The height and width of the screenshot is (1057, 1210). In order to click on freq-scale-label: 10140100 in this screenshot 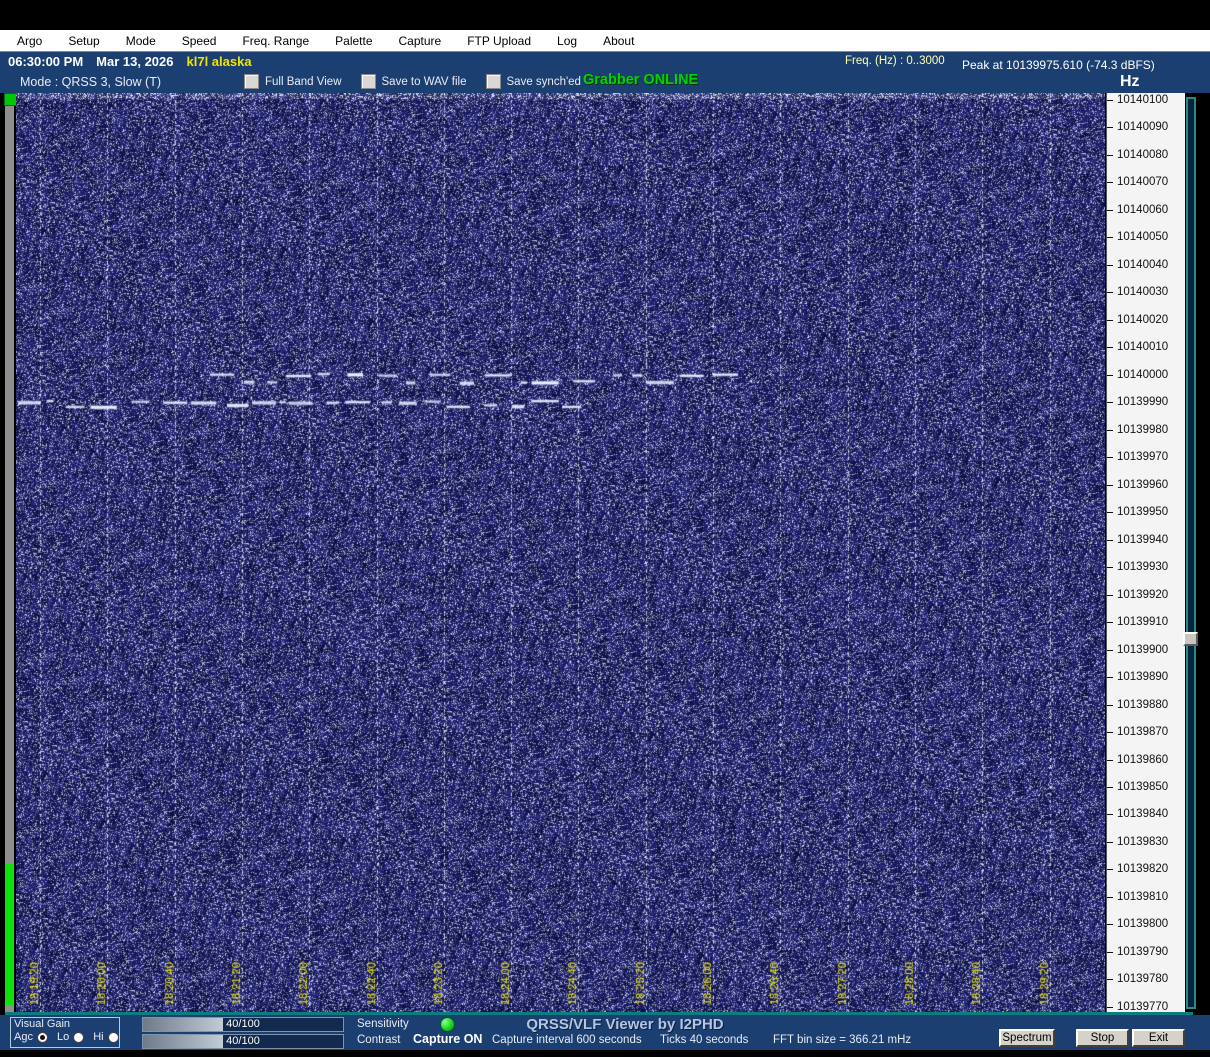, I will do `click(1137, 100)`.